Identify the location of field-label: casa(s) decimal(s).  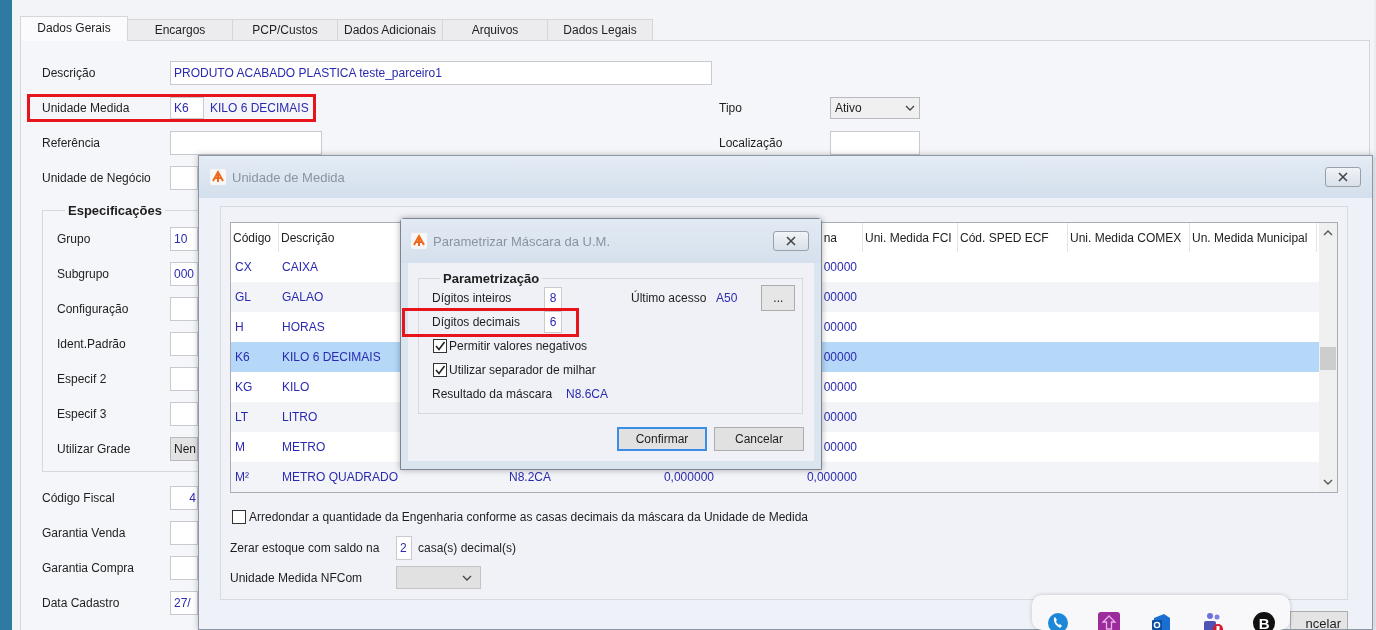
(467, 548).